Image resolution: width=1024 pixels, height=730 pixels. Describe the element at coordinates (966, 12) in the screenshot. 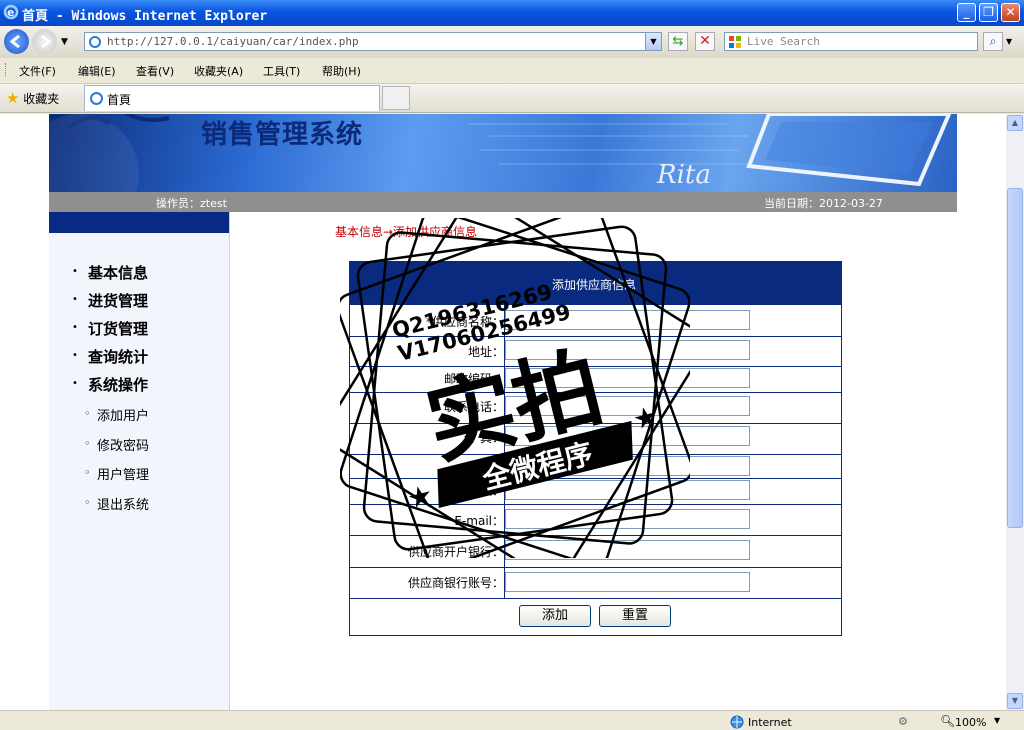

I see `minimize-button: _` at that location.